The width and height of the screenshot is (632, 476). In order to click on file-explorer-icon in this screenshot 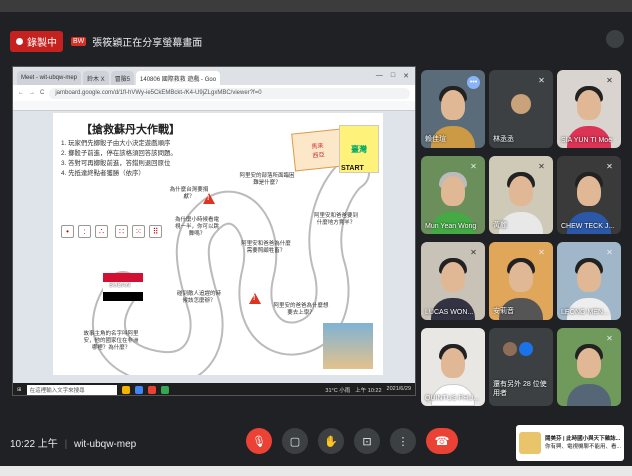, I will do `click(125, 390)`.